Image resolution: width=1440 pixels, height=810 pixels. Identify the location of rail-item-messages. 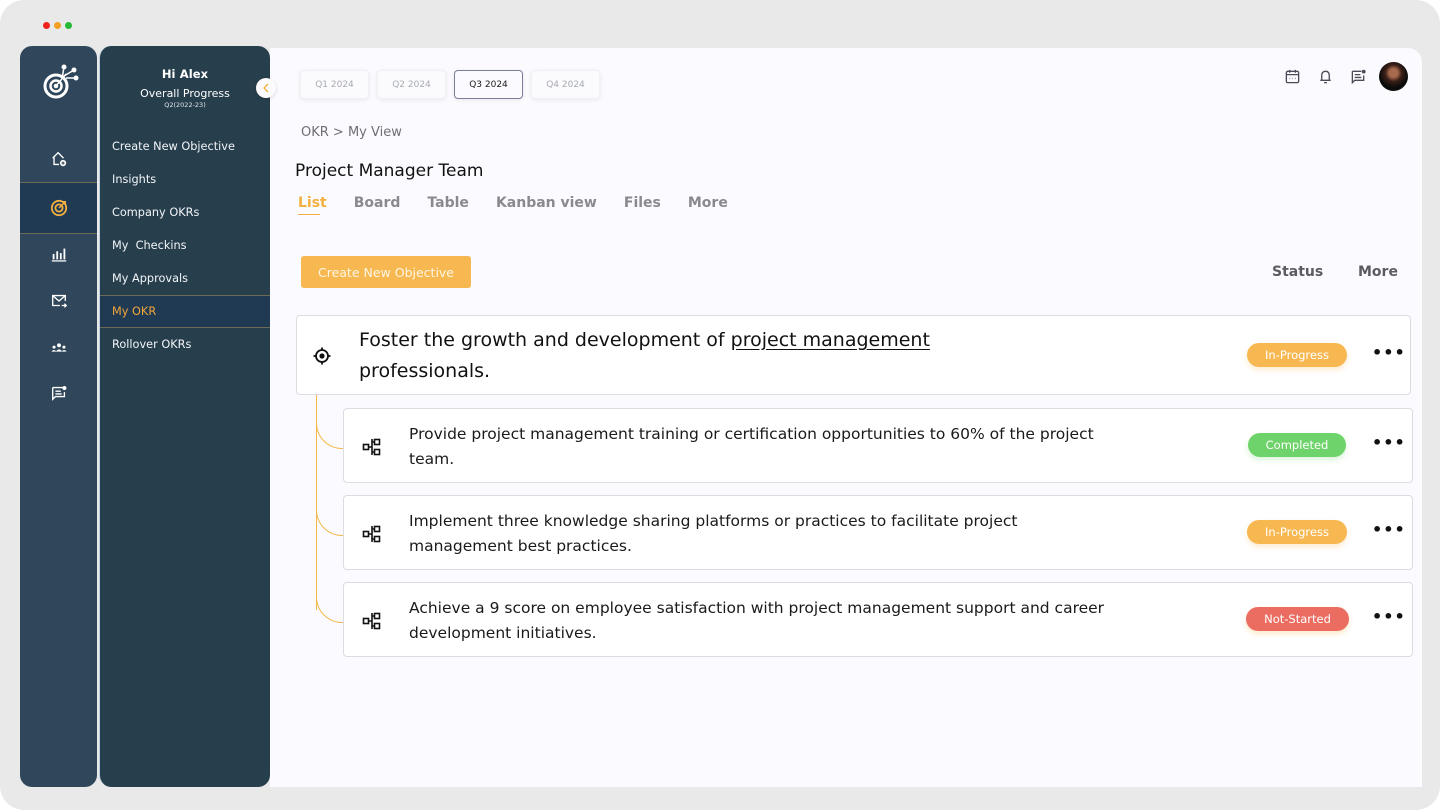
(58, 301).